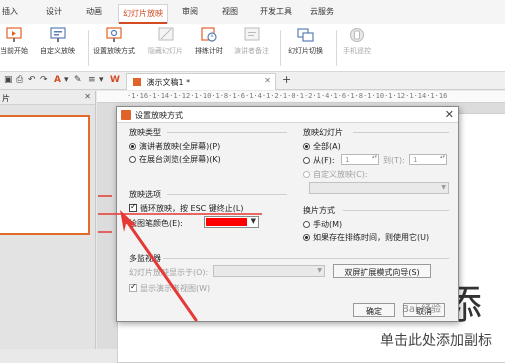  Describe the element at coordinates (169, 272) in the screenshot. I see `display-on-label: 幻灯片放映显示于(O):` at that location.